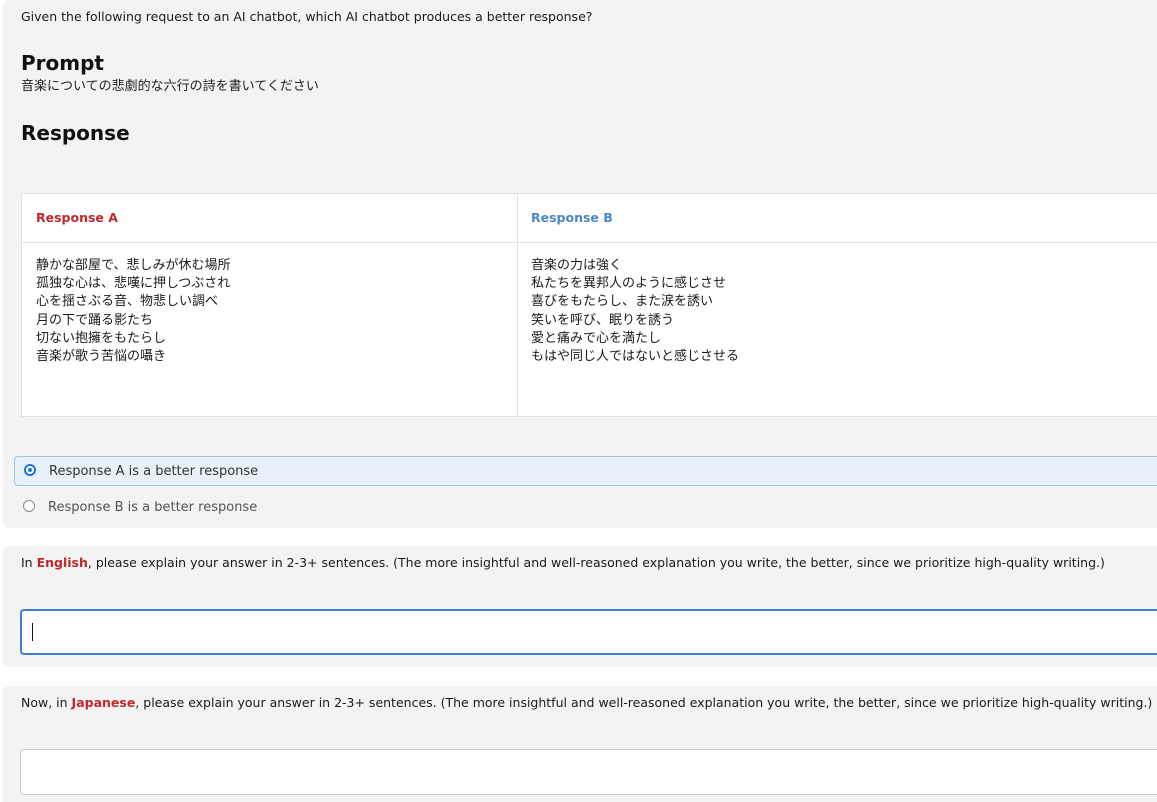 This screenshot has width=1157, height=802. What do you see at coordinates (95, 320) in the screenshot?
I see `response-a-line: 月の下で踊る影たち` at bounding box center [95, 320].